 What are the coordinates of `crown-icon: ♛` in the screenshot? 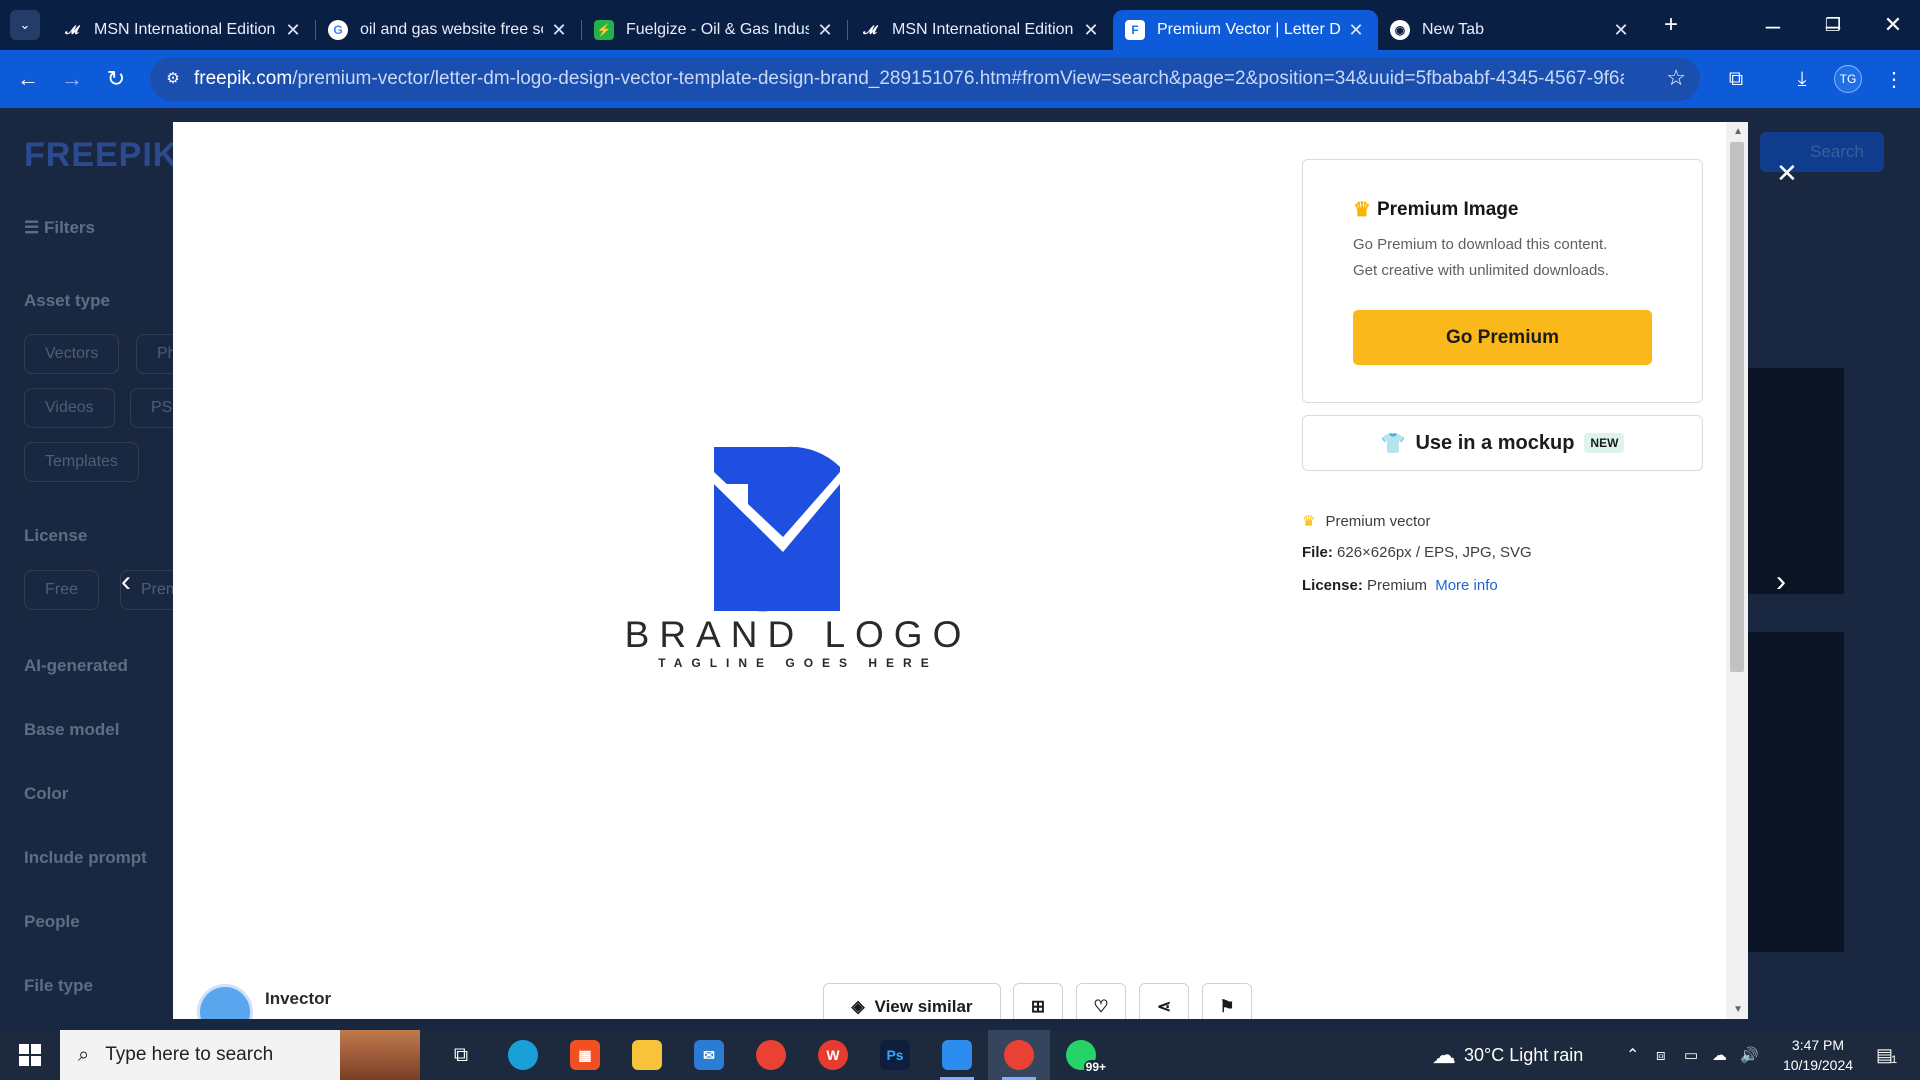 It's located at (1362, 210).